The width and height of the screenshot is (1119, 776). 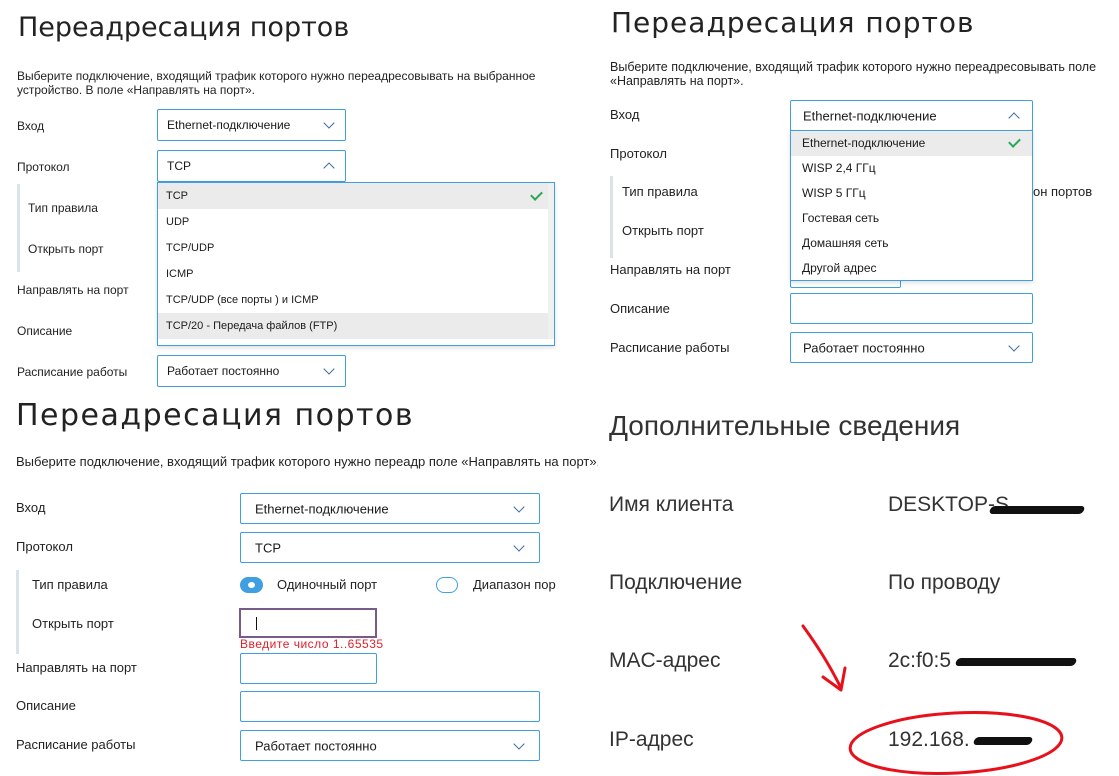 What do you see at coordinates (956, 743) in the screenshot?
I see `red-circle-annotation` at bounding box center [956, 743].